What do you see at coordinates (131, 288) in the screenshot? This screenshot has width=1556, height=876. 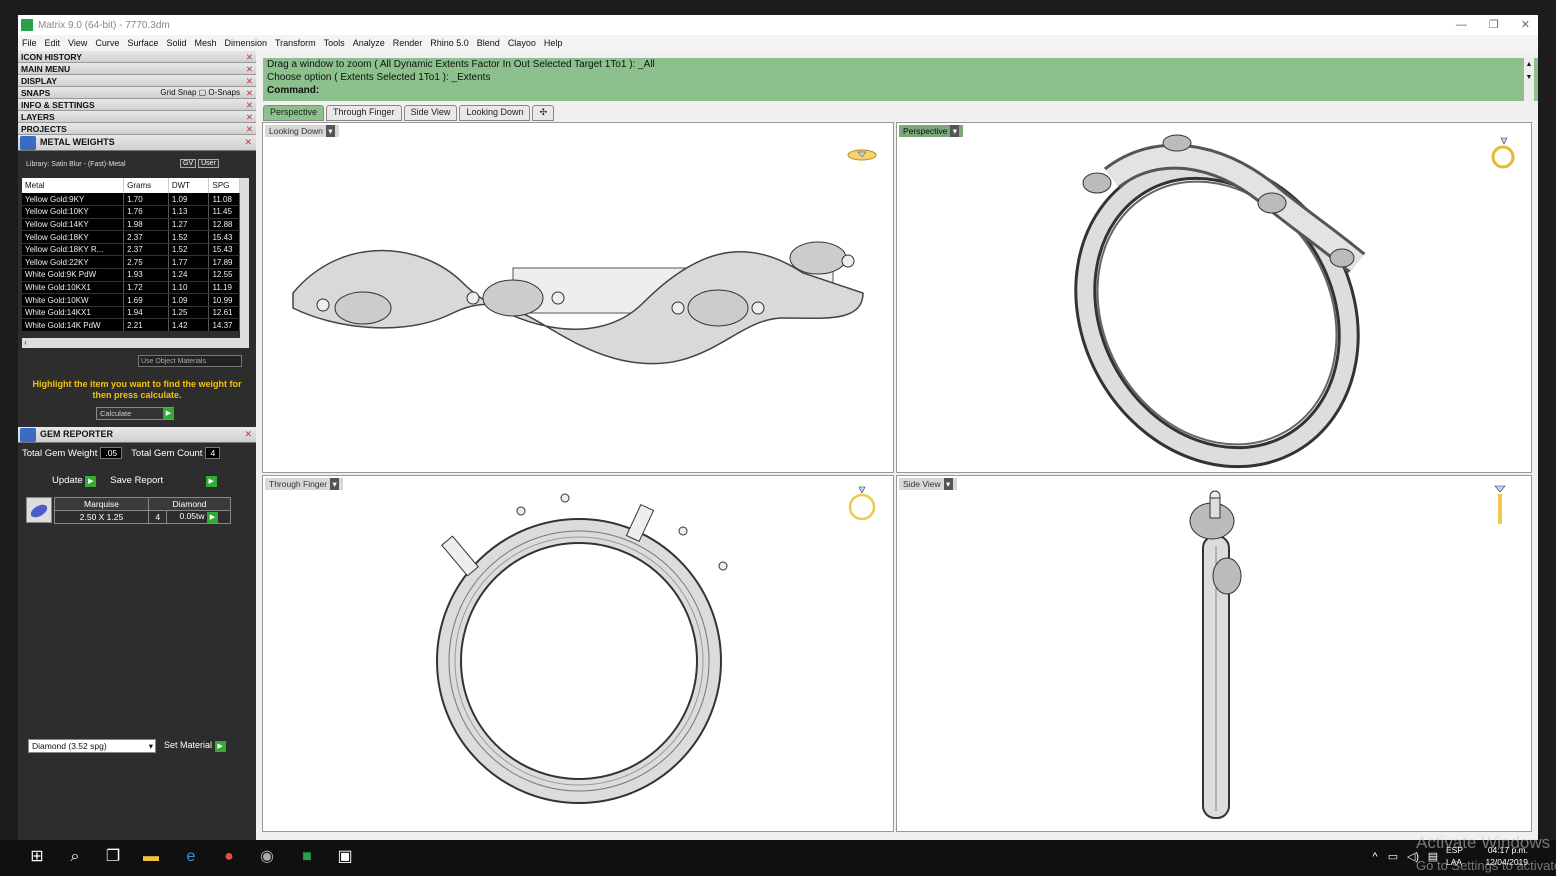 I see `table-row: White Gold:10KX1 1.72 1.10 11.19` at bounding box center [131, 288].